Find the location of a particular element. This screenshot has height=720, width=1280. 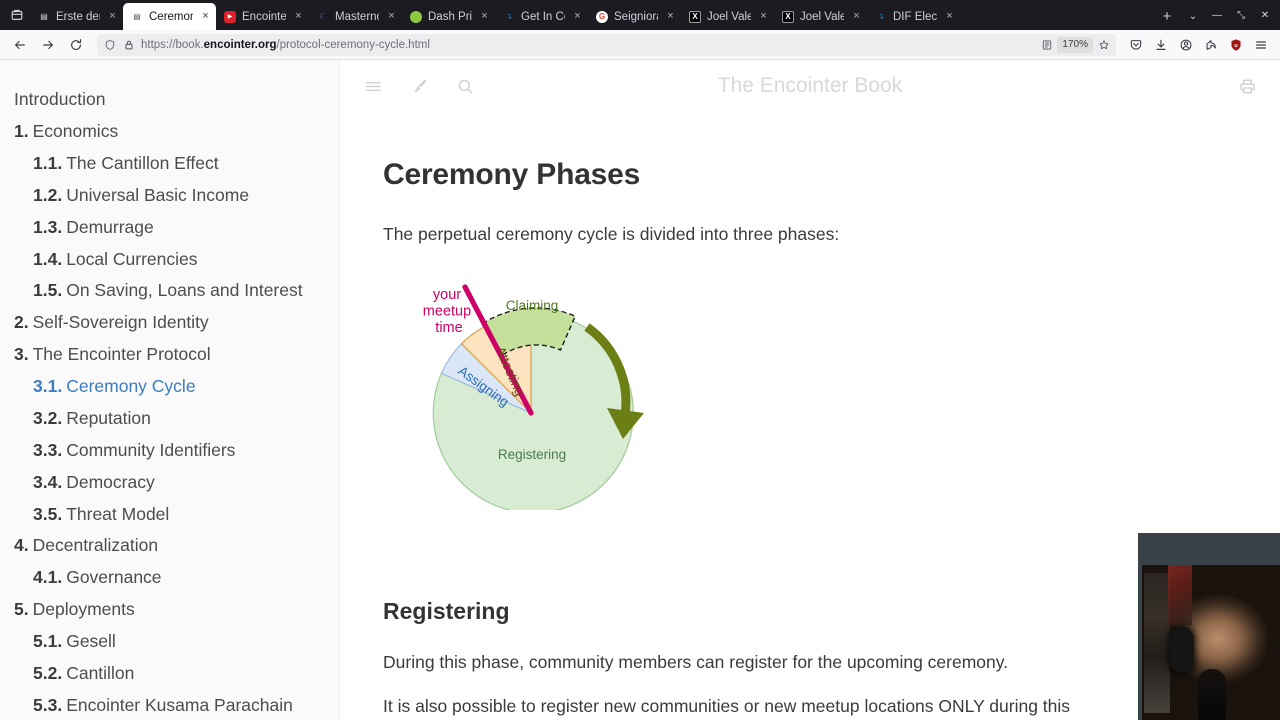

window-controls: — ⤡ ✕ is located at coordinates (1241, 15).